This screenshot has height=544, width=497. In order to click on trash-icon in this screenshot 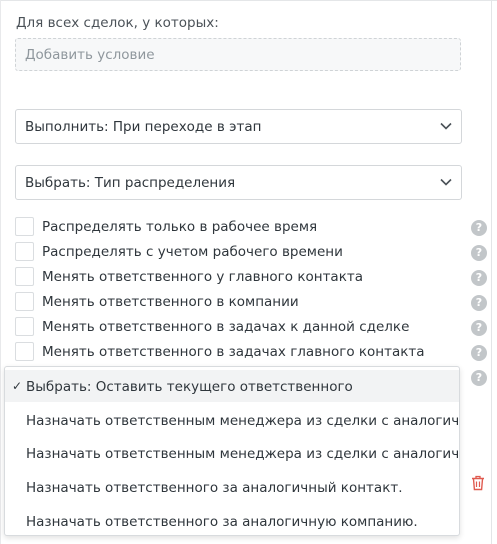, I will do `click(478, 483)`.